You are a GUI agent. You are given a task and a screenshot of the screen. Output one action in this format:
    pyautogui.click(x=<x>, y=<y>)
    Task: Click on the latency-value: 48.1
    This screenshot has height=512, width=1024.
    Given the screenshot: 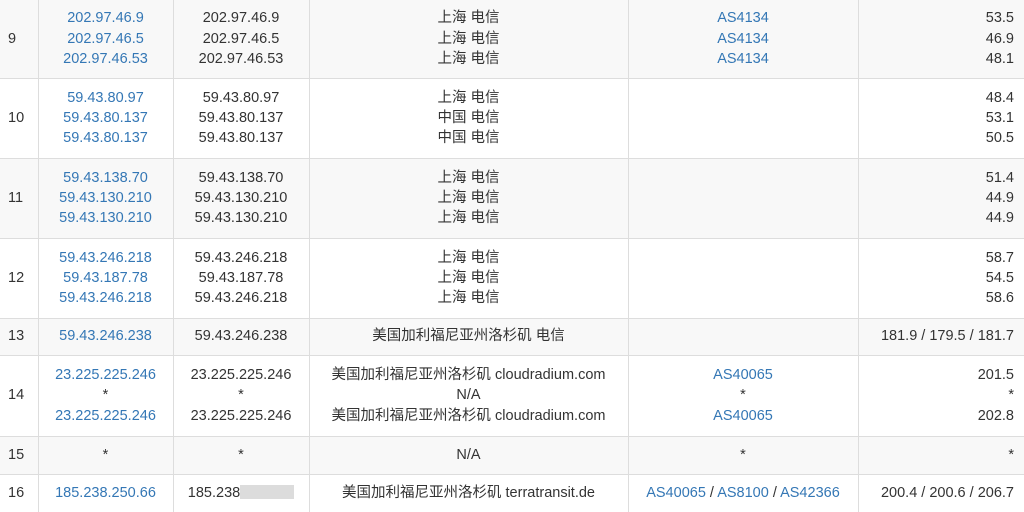 What is the action you would take?
    pyautogui.click(x=999, y=58)
    